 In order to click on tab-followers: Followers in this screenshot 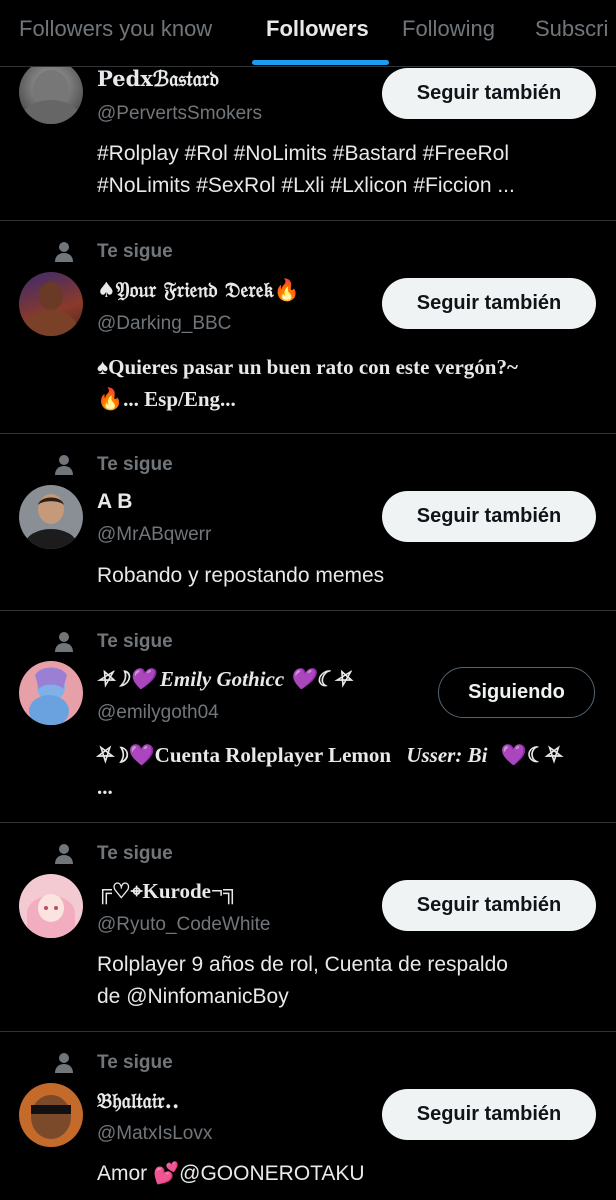, I will do `click(317, 29)`.